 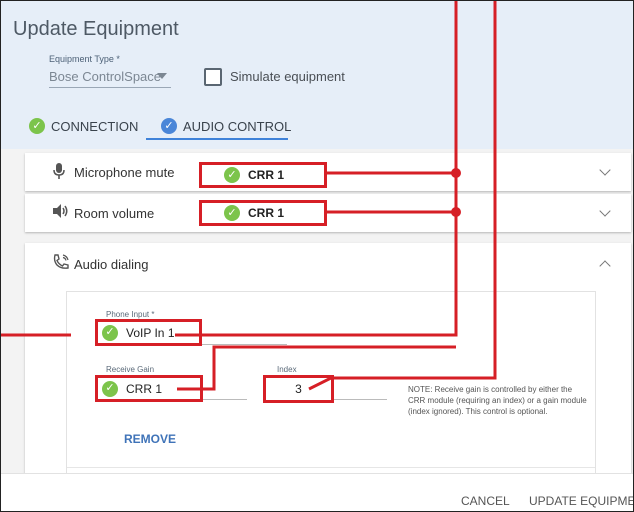 What do you see at coordinates (328, 213) in the screenshot?
I see `room-volume-row: Room volume ✓ CRR 1` at bounding box center [328, 213].